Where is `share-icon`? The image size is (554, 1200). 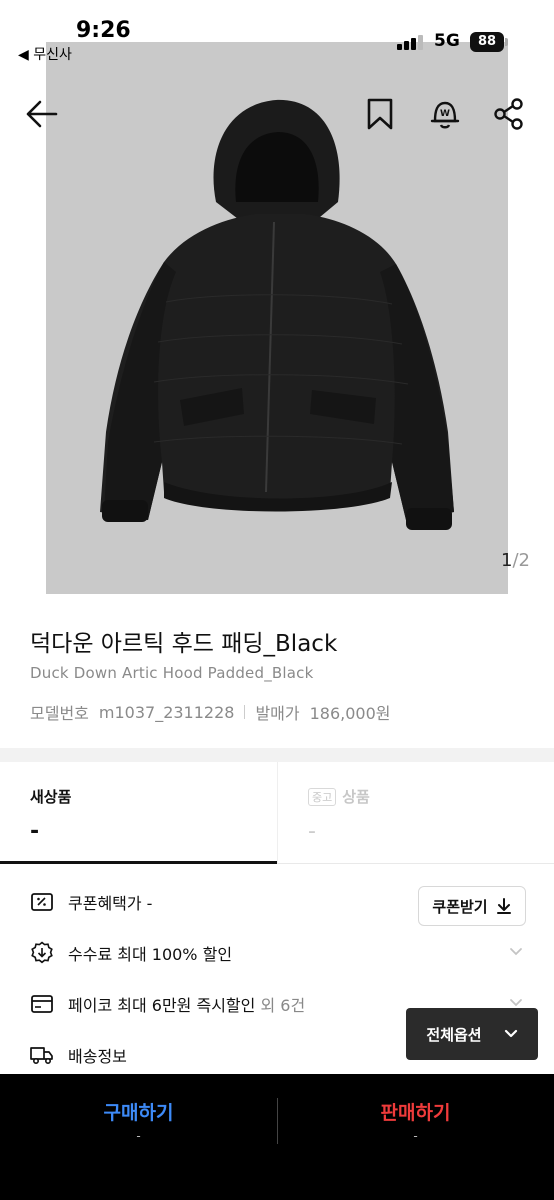
share-icon is located at coordinates (508, 114).